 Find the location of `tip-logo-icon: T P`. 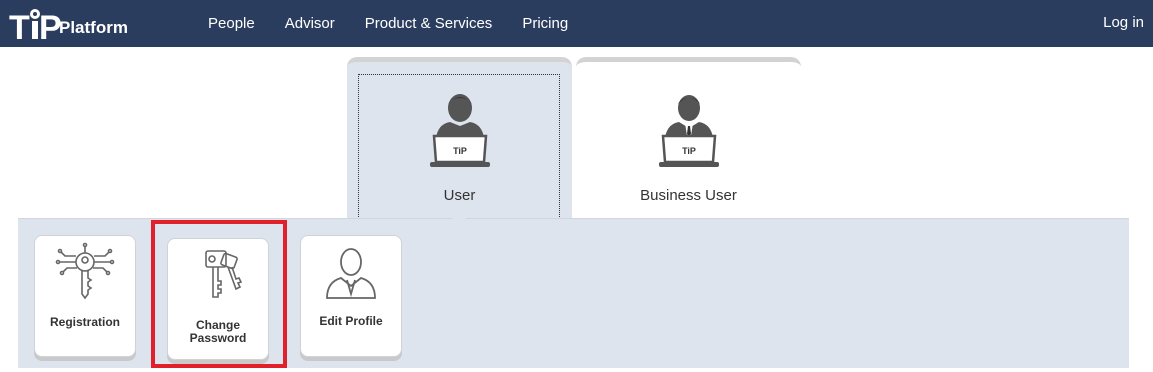

tip-logo-icon: T P is located at coordinates (35, 28).